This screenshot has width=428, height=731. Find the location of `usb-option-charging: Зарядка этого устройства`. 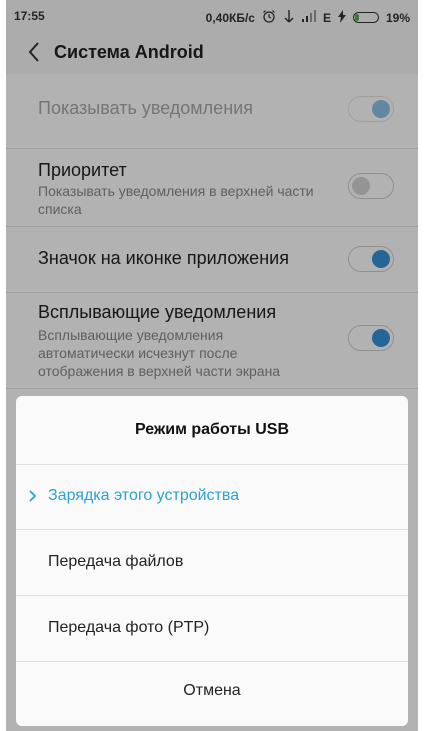

usb-option-charging: Зарядка этого устройства is located at coordinates (212, 497).